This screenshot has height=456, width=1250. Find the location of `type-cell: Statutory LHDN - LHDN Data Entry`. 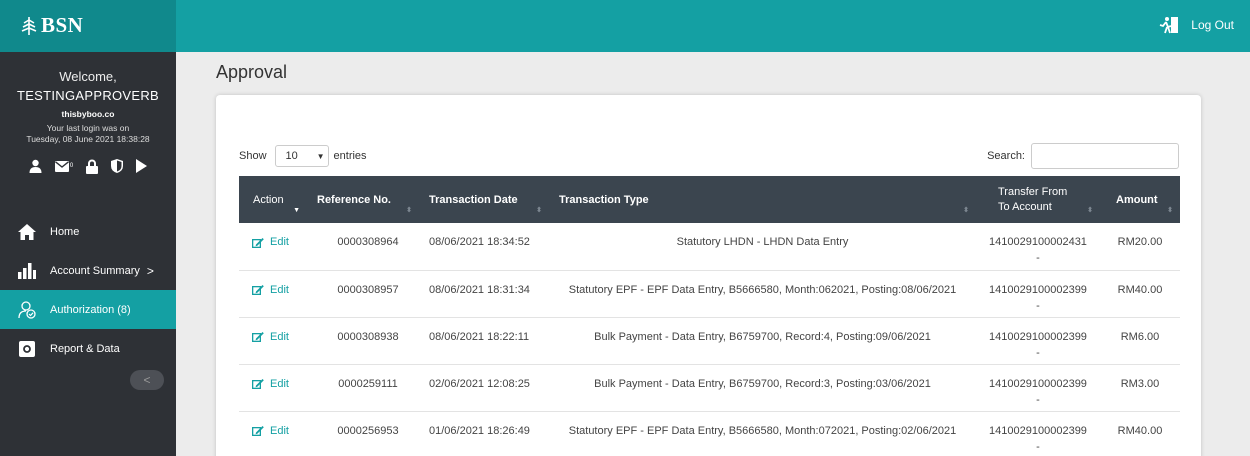

type-cell: Statutory LHDN - LHDN Data Entry is located at coordinates (762, 242).